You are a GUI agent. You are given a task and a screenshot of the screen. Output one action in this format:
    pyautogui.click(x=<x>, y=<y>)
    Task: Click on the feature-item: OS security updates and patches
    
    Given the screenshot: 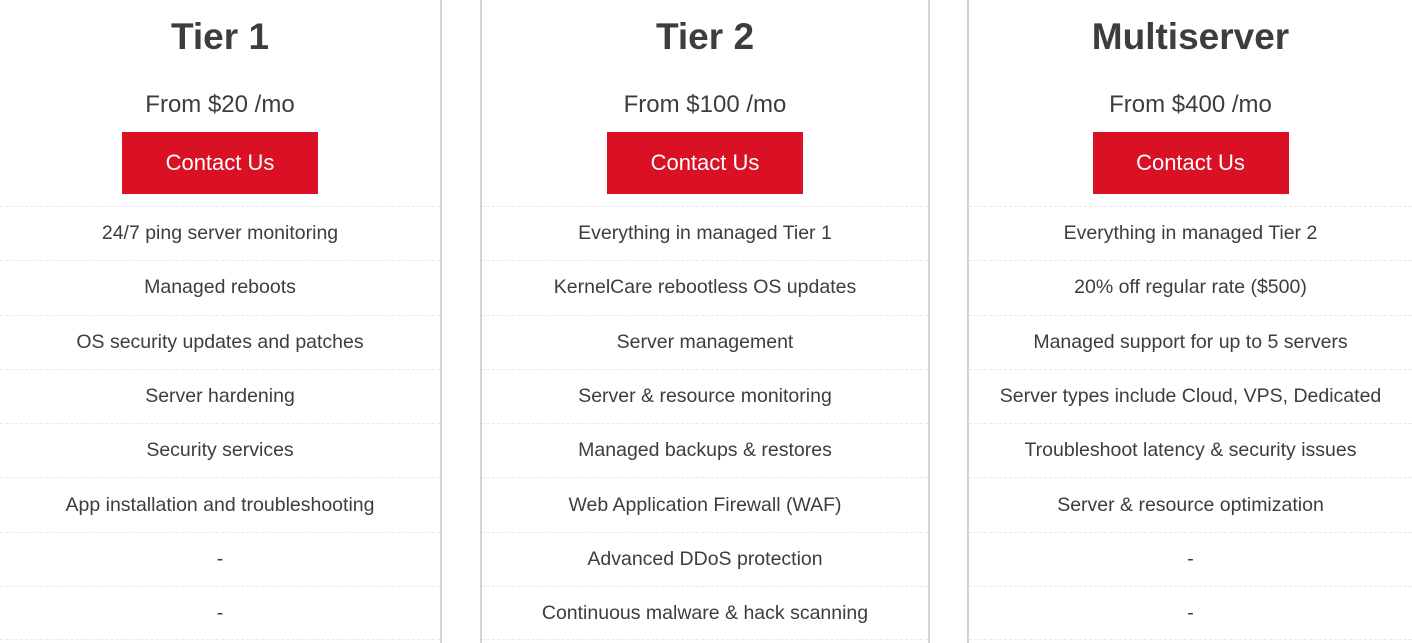 What is the action you would take?
    pyautogui.click(x=220, y=341)
    